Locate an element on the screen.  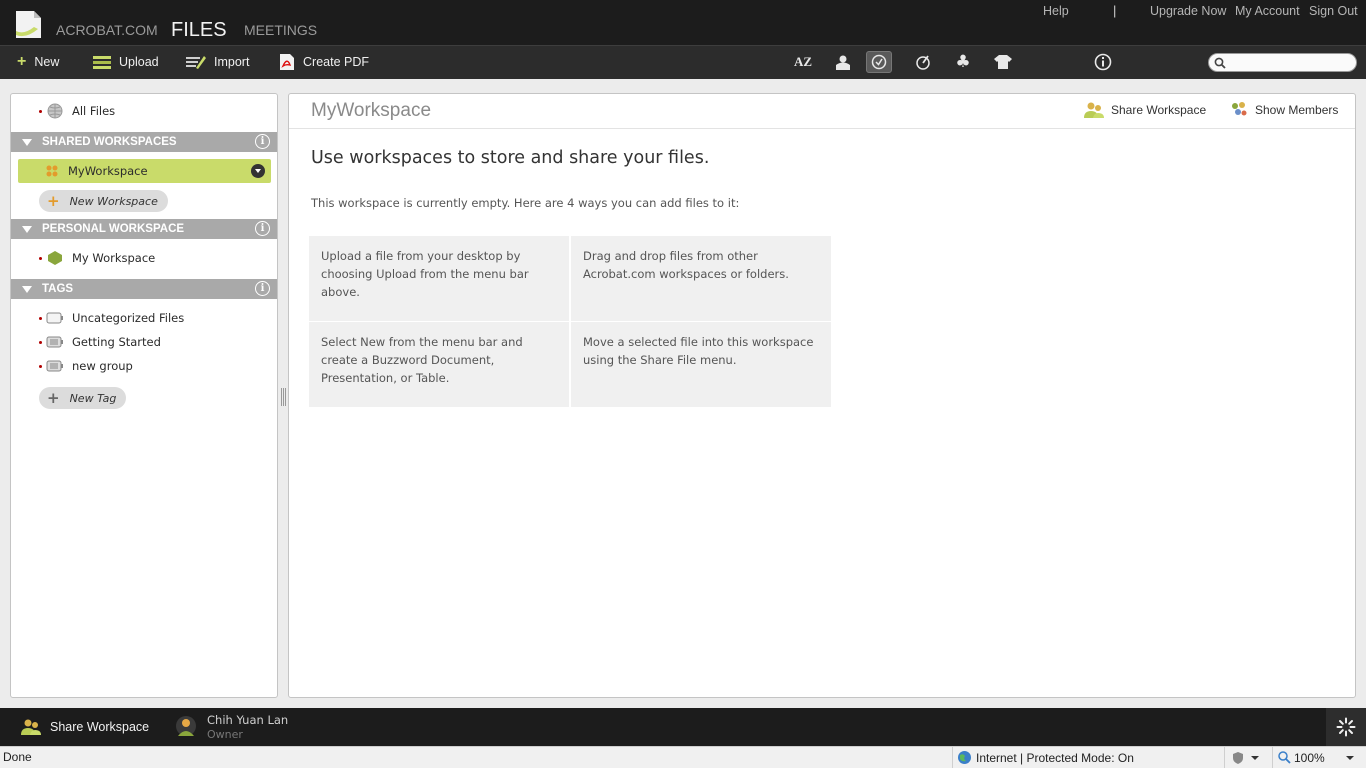
header-divider is located at coordinates (822, 128).